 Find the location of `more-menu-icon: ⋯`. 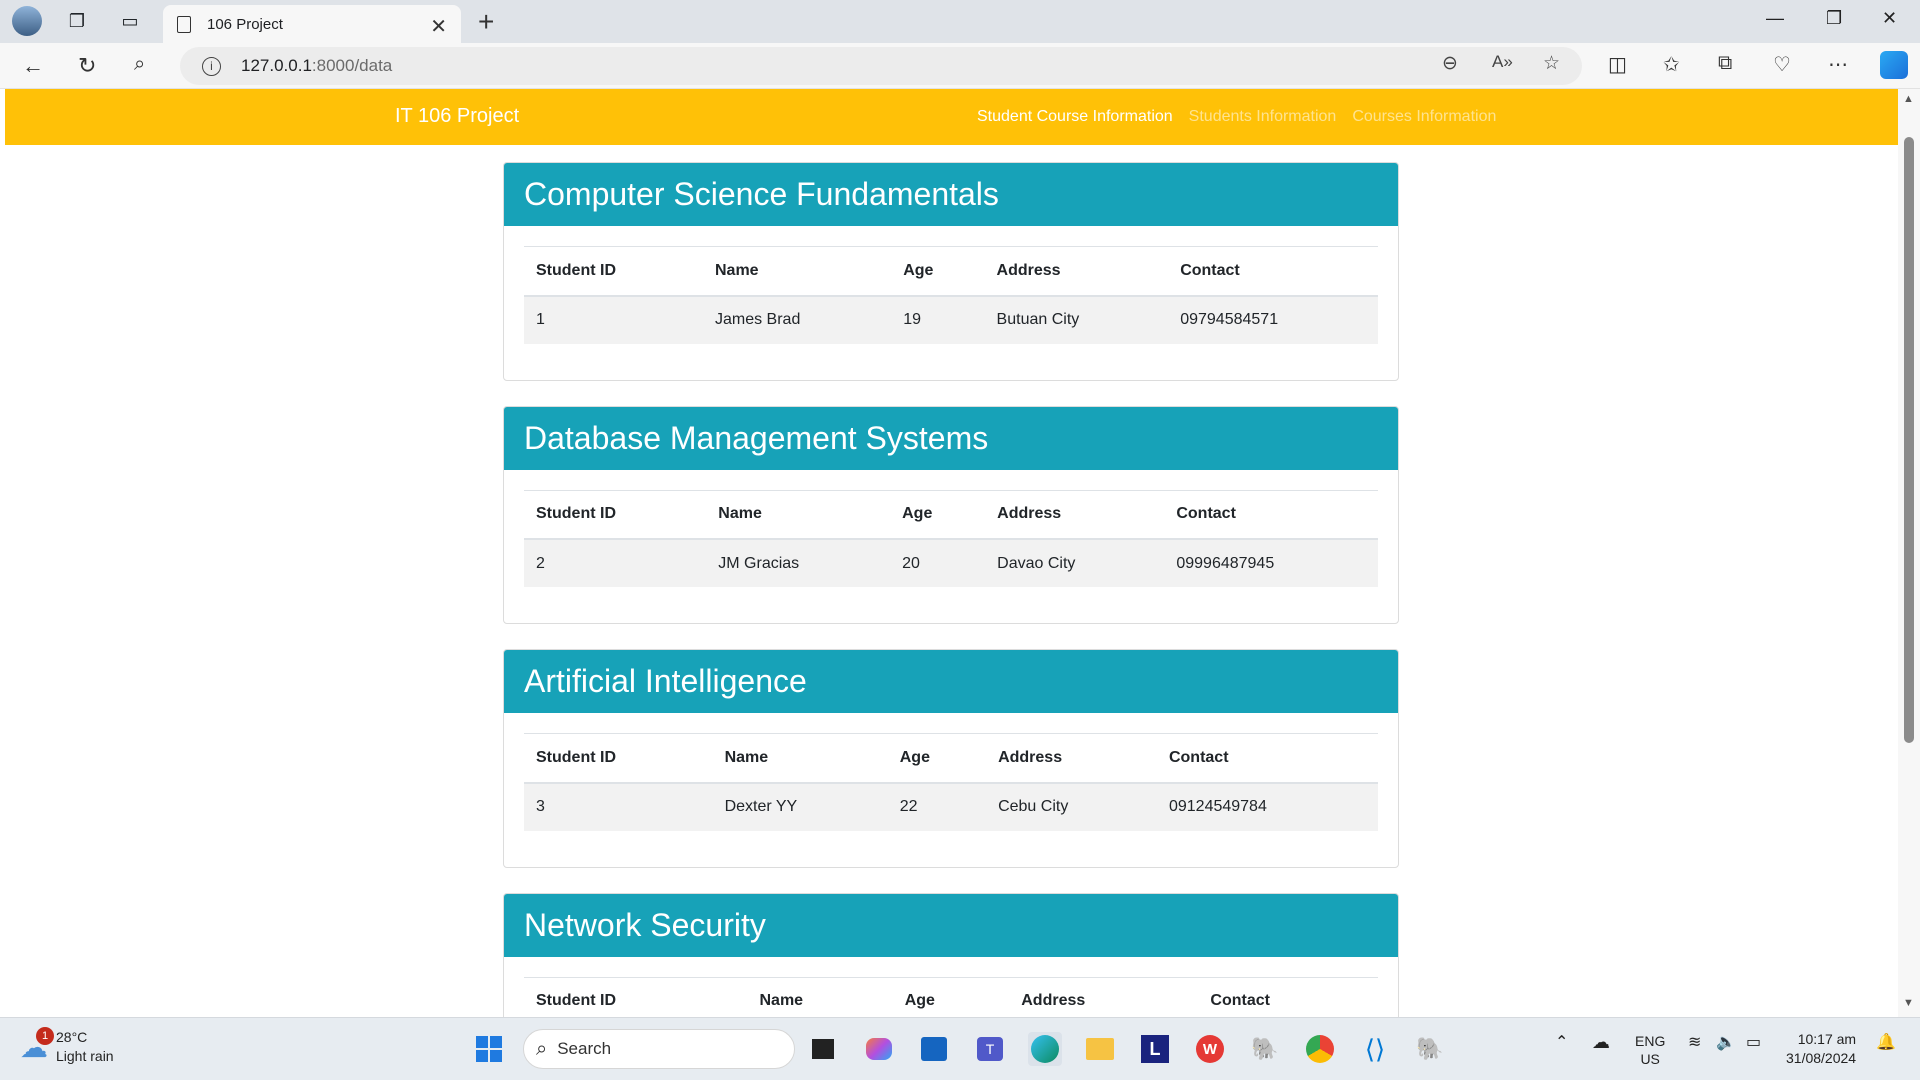

more-menu-icon: ⋯ is located at coordinates (1838, 64).